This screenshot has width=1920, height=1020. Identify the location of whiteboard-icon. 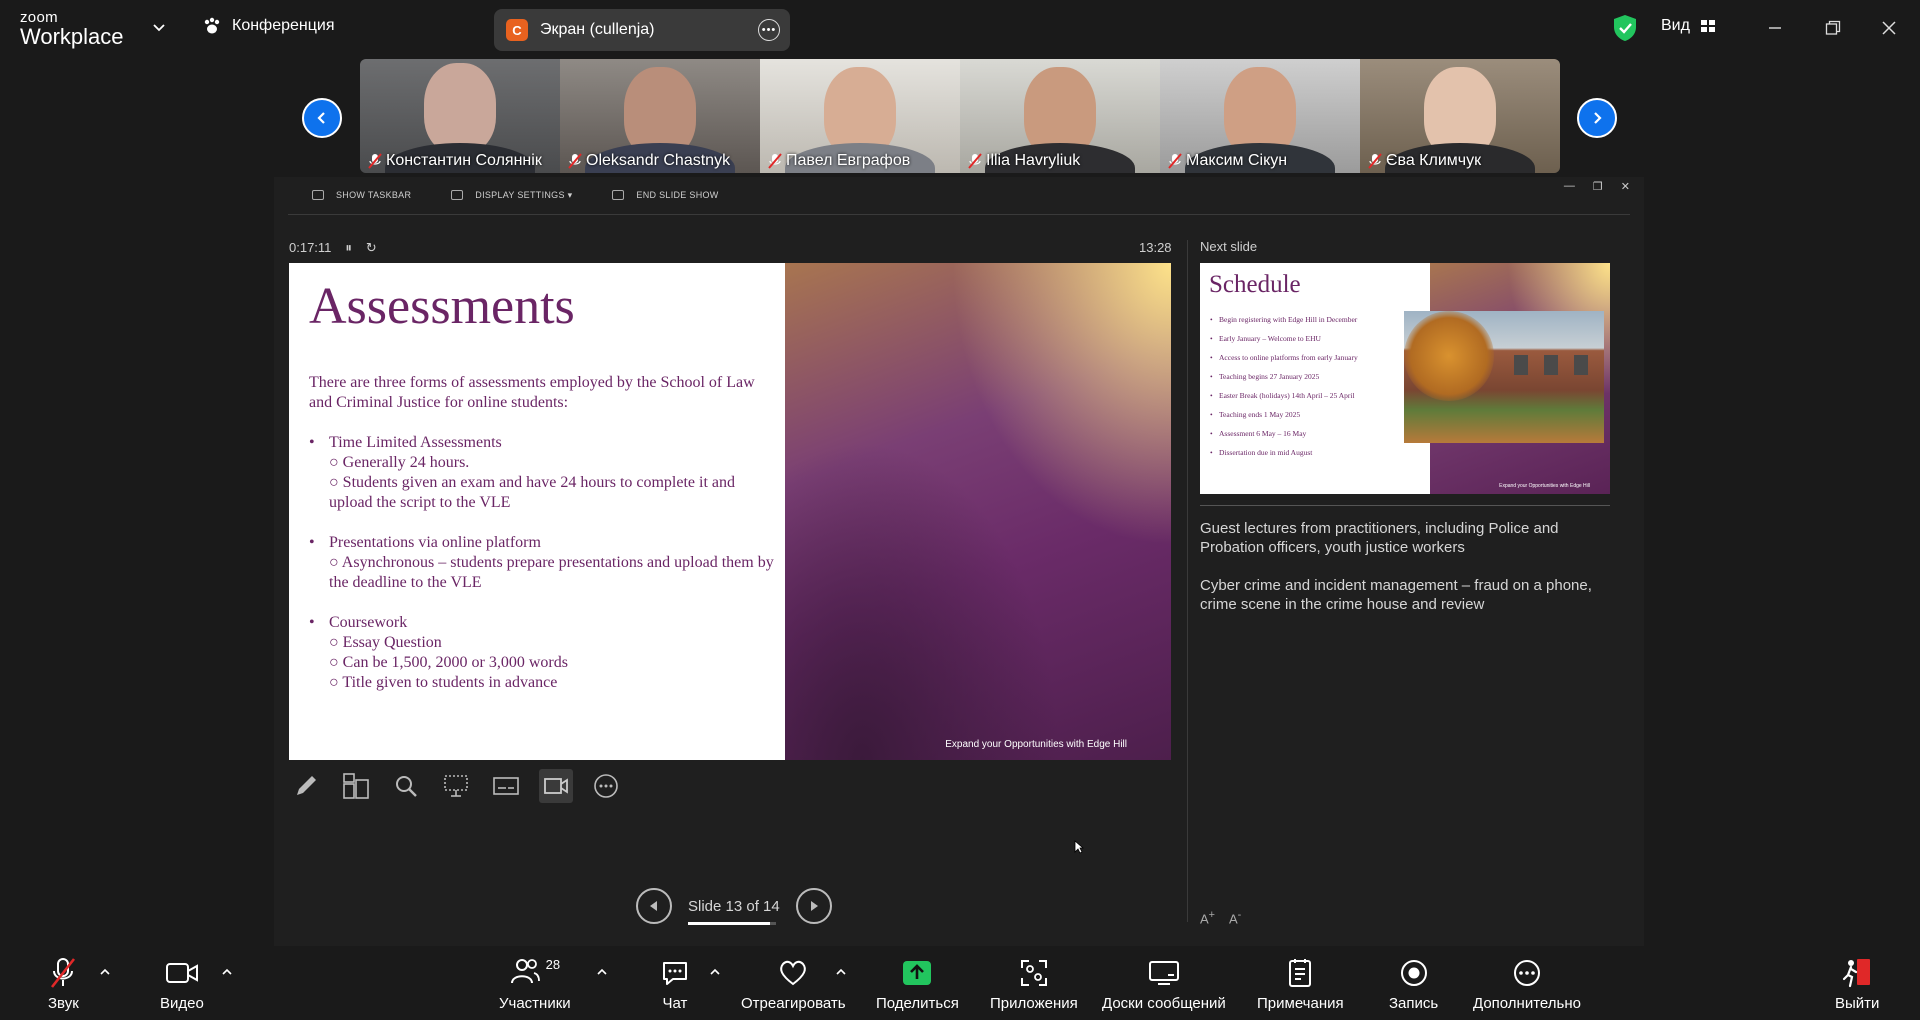
(1163, 973).